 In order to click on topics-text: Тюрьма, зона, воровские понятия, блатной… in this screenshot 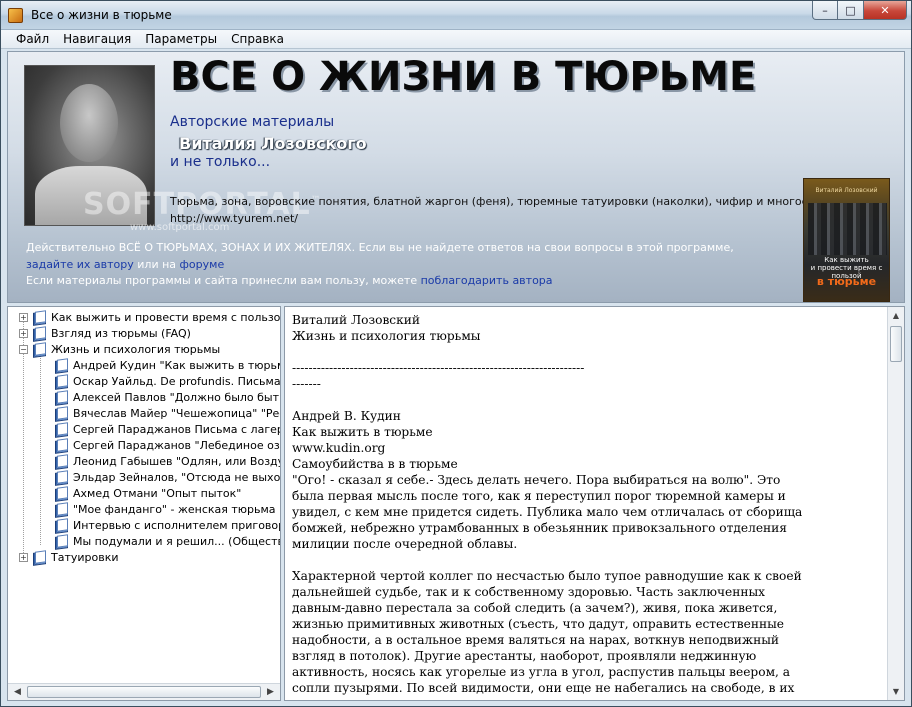, I will do `click(516, 201)`.